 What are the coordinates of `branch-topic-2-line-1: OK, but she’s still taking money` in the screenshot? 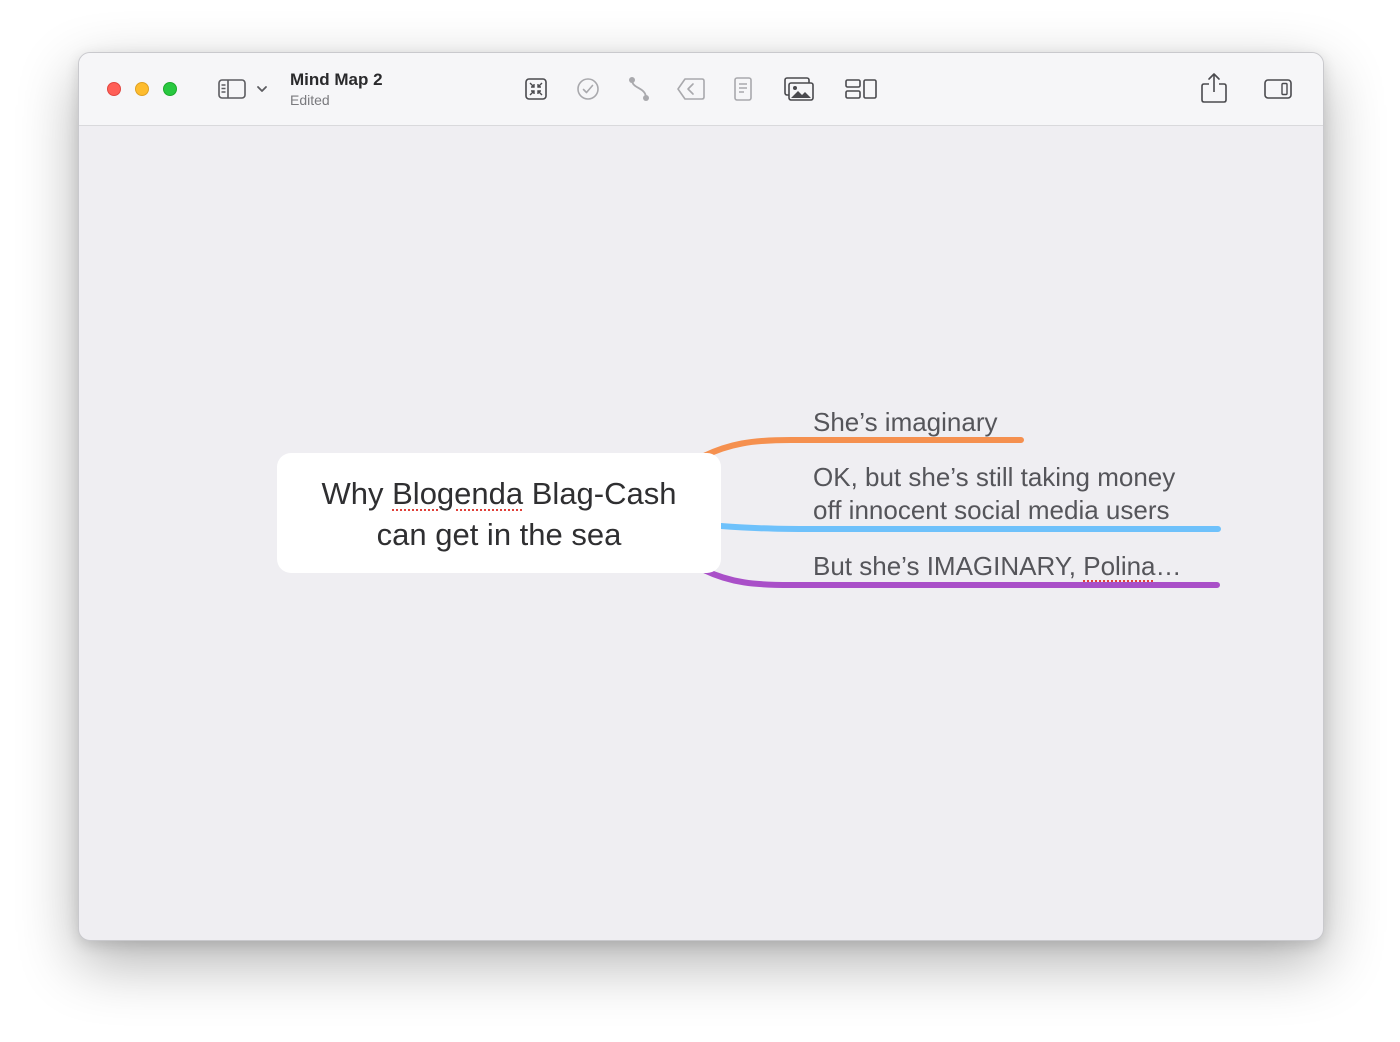 It's located at (994, 477).